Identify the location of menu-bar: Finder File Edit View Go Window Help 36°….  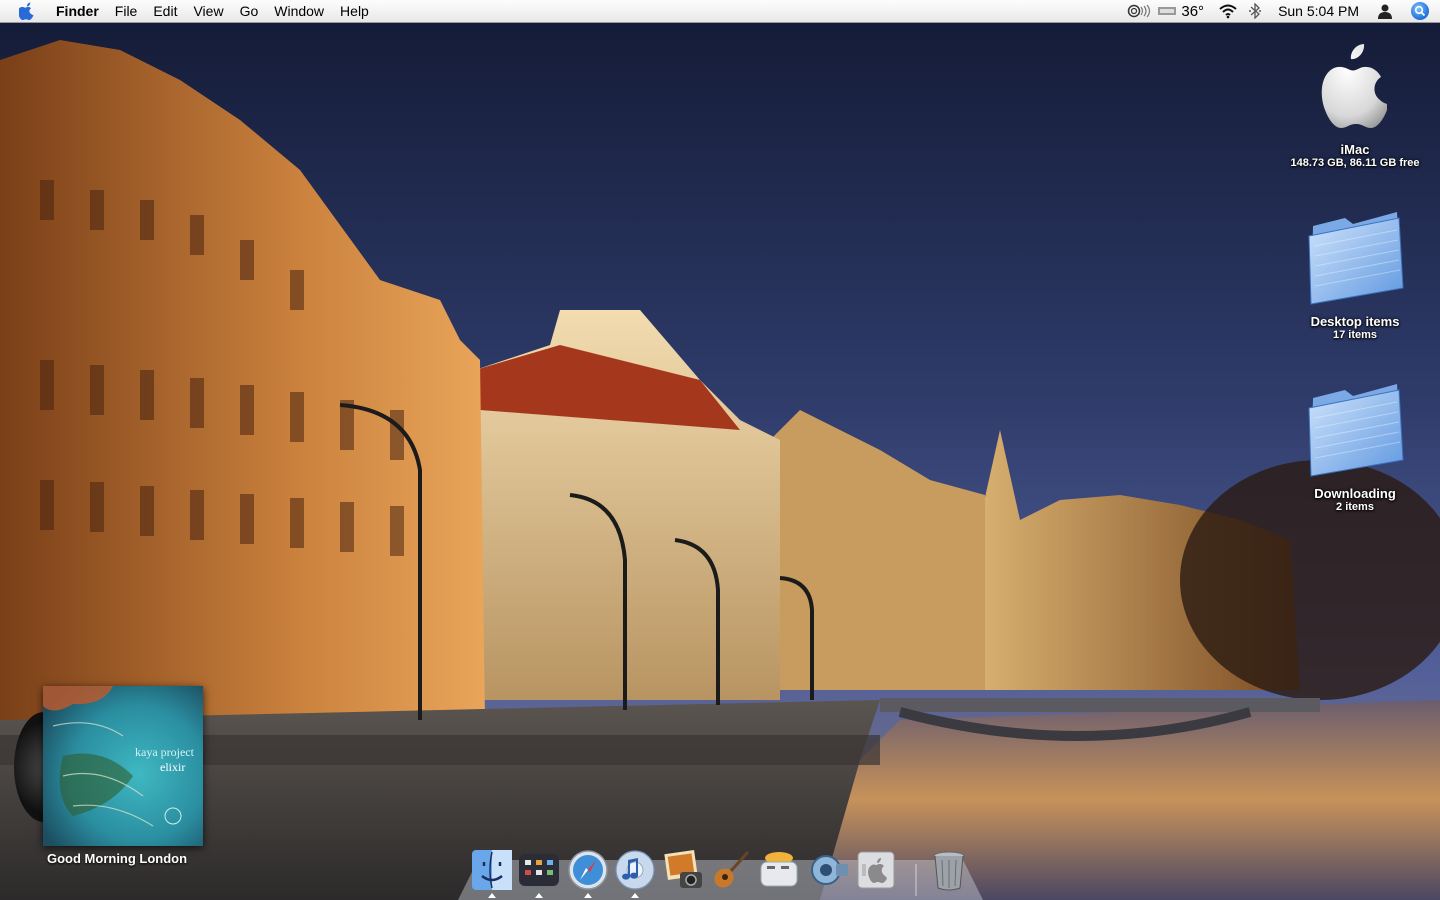
(720, 11).